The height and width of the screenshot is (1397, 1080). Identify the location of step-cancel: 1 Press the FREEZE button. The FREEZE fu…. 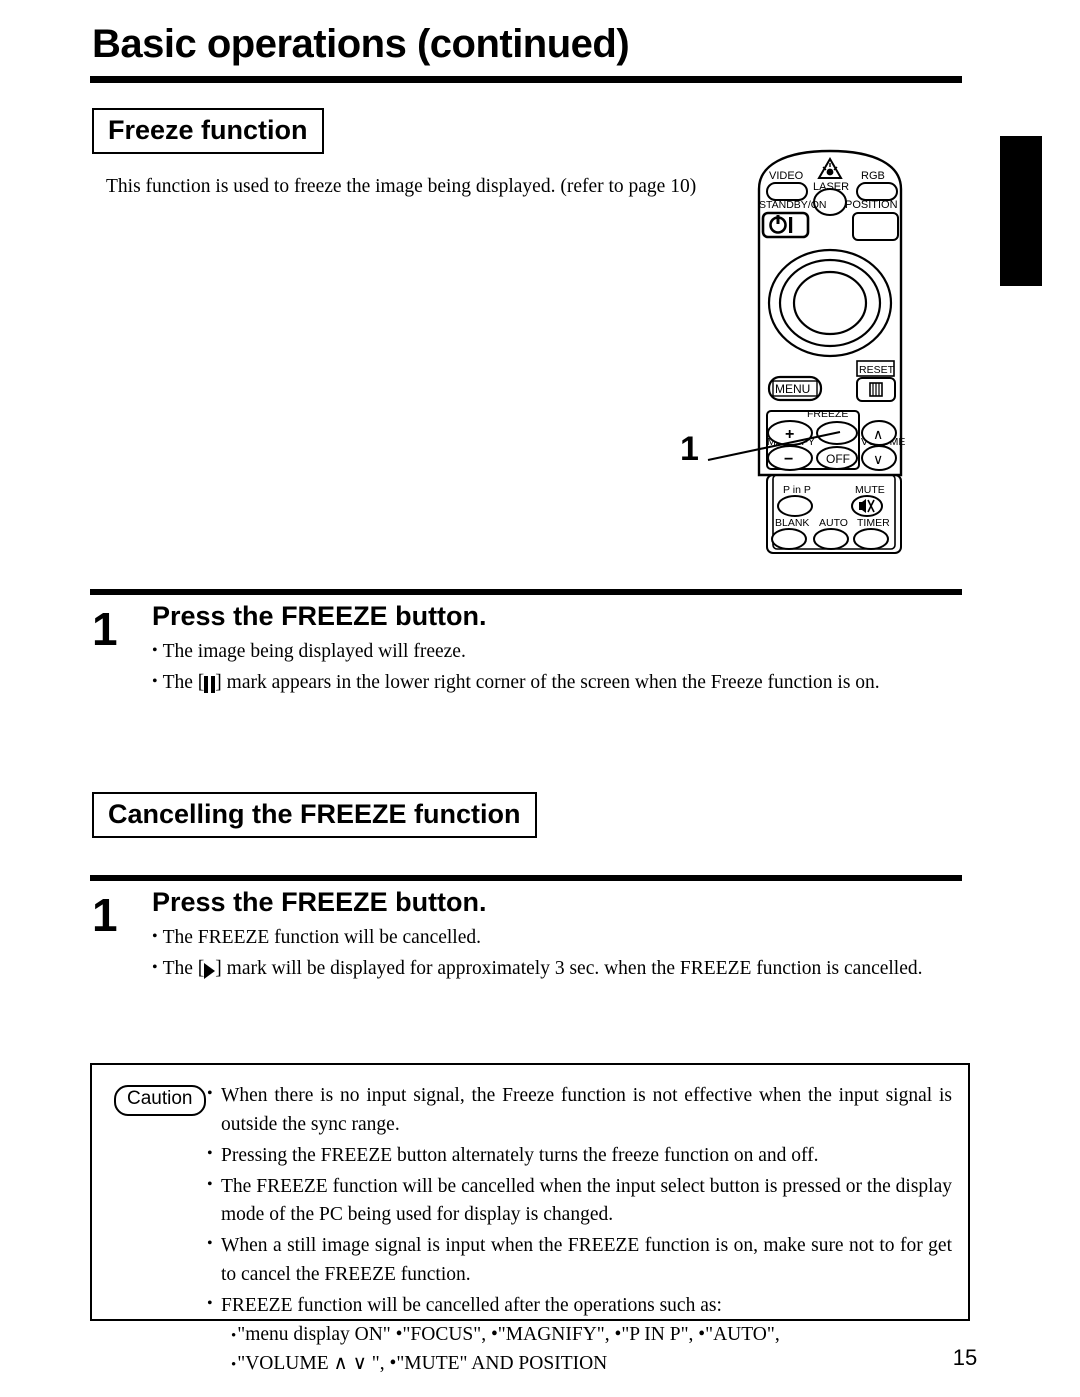
(530, 936).